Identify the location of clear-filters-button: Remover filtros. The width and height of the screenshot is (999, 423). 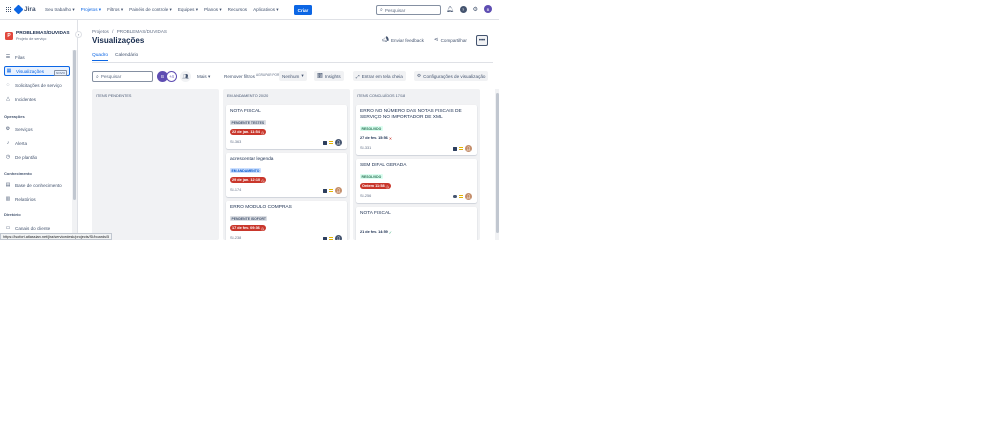
(239, 76).